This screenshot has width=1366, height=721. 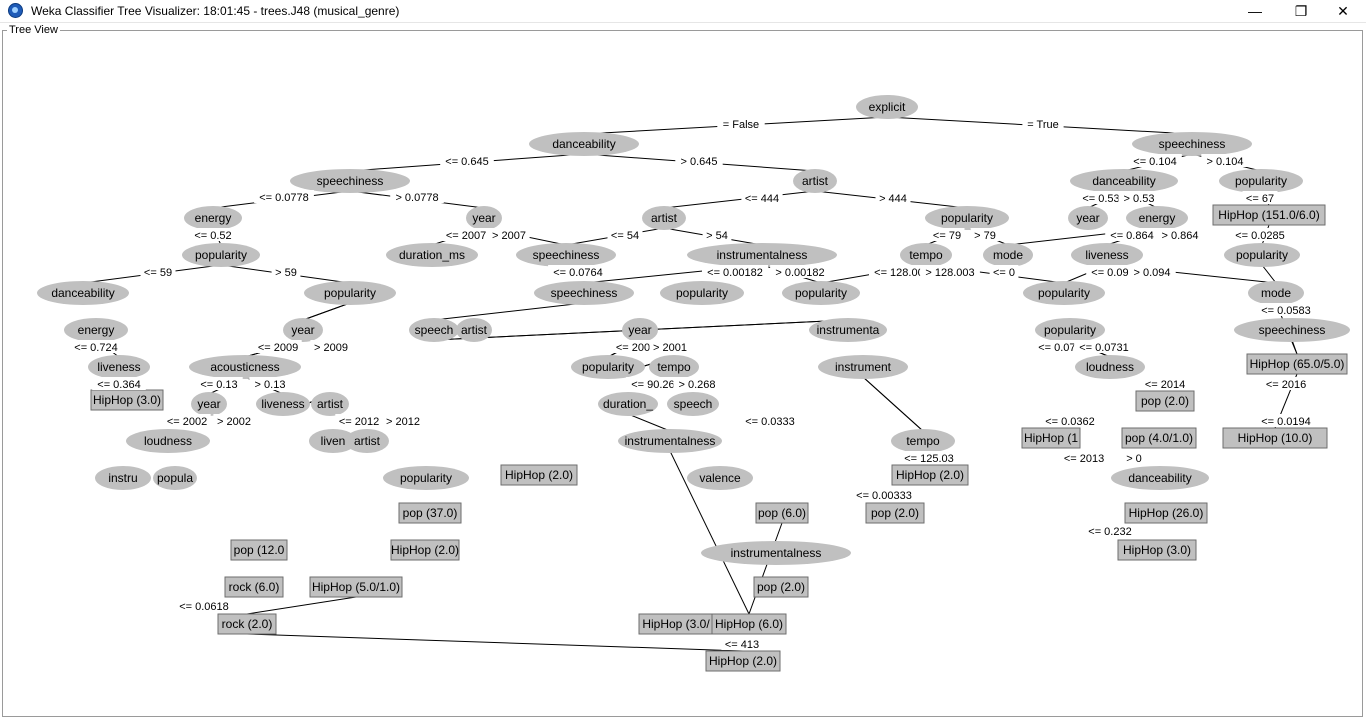 I want to click on tree-node-pop-4-9: pop (4.0/1.0), so click(x=1159, y=438).